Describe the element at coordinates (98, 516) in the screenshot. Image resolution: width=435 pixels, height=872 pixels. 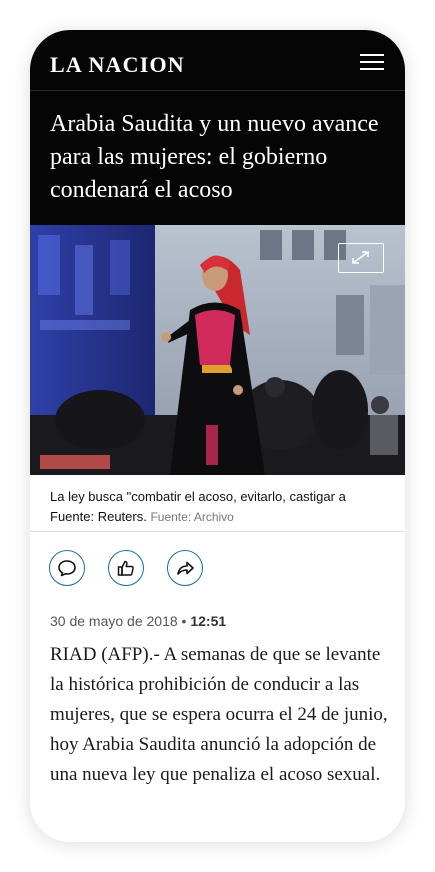
I see `caption-credit: Fuente: Reuters.` at that location.